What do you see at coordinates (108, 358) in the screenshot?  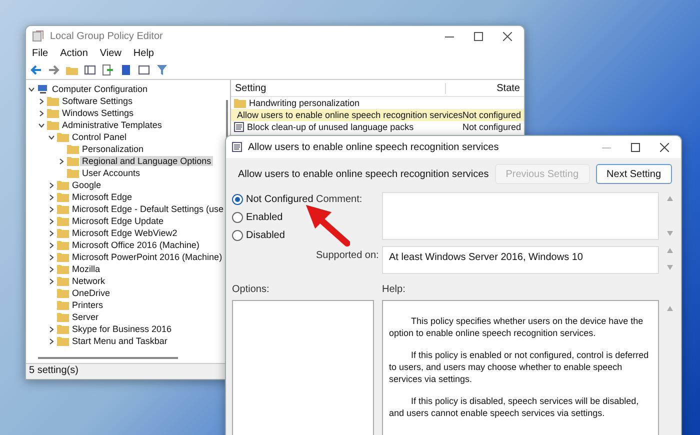 I see `scrollbar` at bounding box center [108, 358].